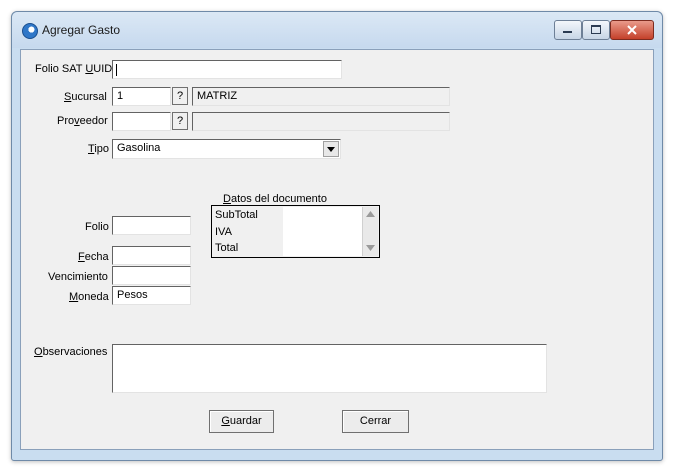 The height and width of the screenshot is (472, 673). What do you see at coordinates (321, 121) in the screenshot?
I see `proveedor-name-field` at bounding box center [321, 121].